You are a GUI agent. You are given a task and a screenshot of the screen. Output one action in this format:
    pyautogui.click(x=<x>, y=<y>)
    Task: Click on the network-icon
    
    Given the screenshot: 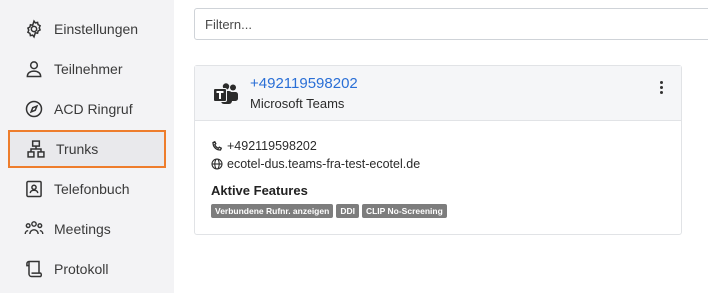 What is the action you would take?
    pyautogui.click(x=36, y=149)
    